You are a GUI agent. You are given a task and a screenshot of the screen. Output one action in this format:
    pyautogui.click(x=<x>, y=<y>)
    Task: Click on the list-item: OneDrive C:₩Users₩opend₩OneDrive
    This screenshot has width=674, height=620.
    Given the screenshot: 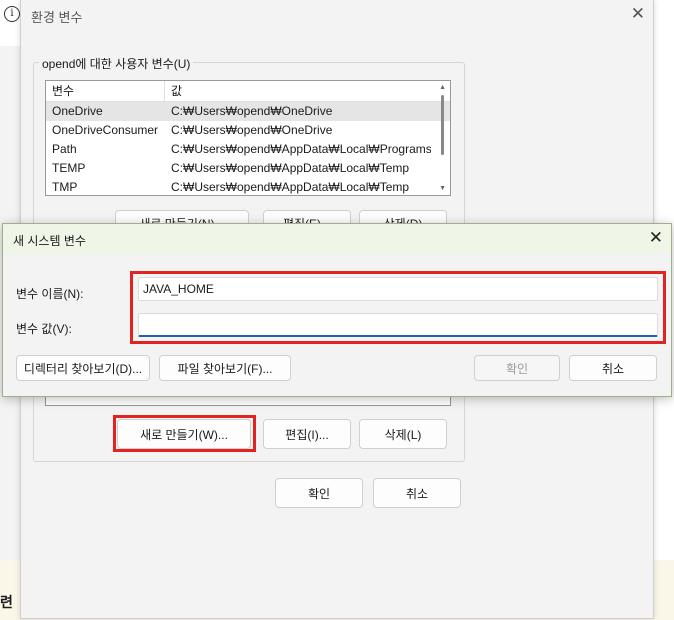 What is the action you would take?
    pyautogui.click(x=248, y=111)
    